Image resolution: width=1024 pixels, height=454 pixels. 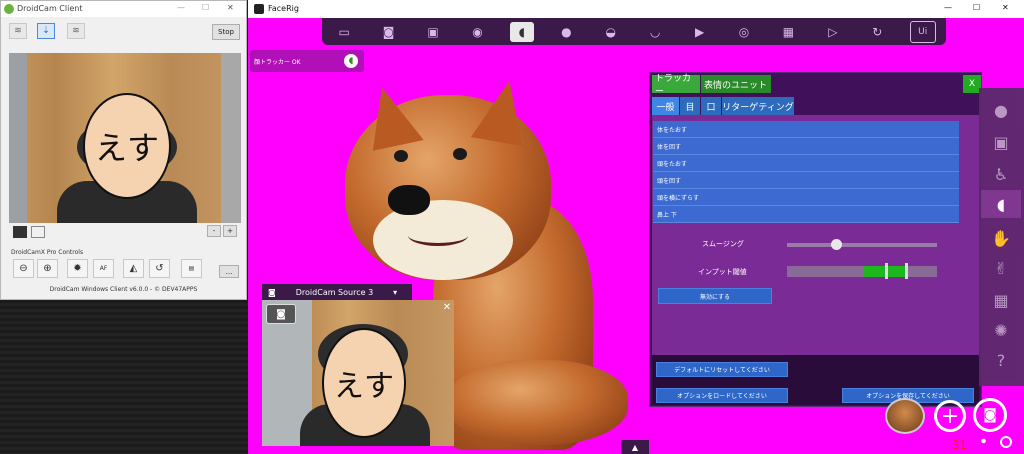 I want to click on input-threshold-meter, so click(x=862, y=271).